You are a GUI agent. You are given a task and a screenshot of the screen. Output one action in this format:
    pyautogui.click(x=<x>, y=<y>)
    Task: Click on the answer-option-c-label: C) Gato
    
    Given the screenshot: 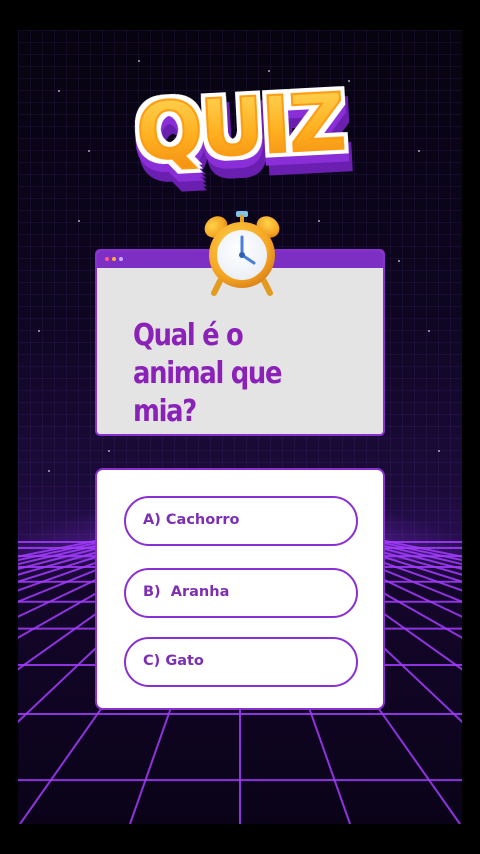 What is the action you would take?
    pyautogui.click(x=173, y=661)
    